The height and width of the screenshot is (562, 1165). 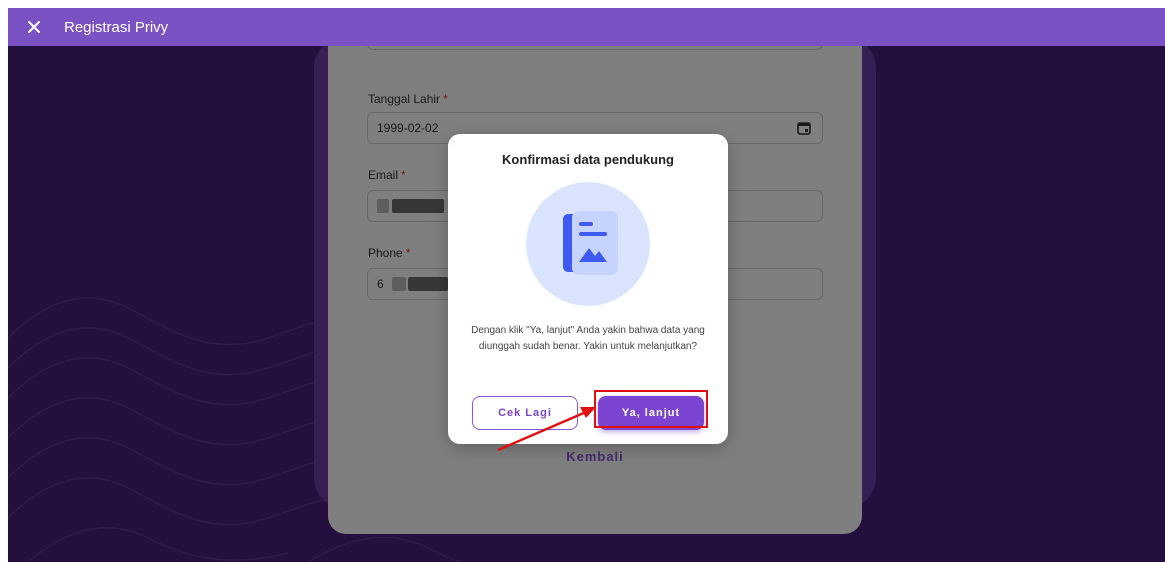 I want to click on close-icon, so click(x=34, y=27).